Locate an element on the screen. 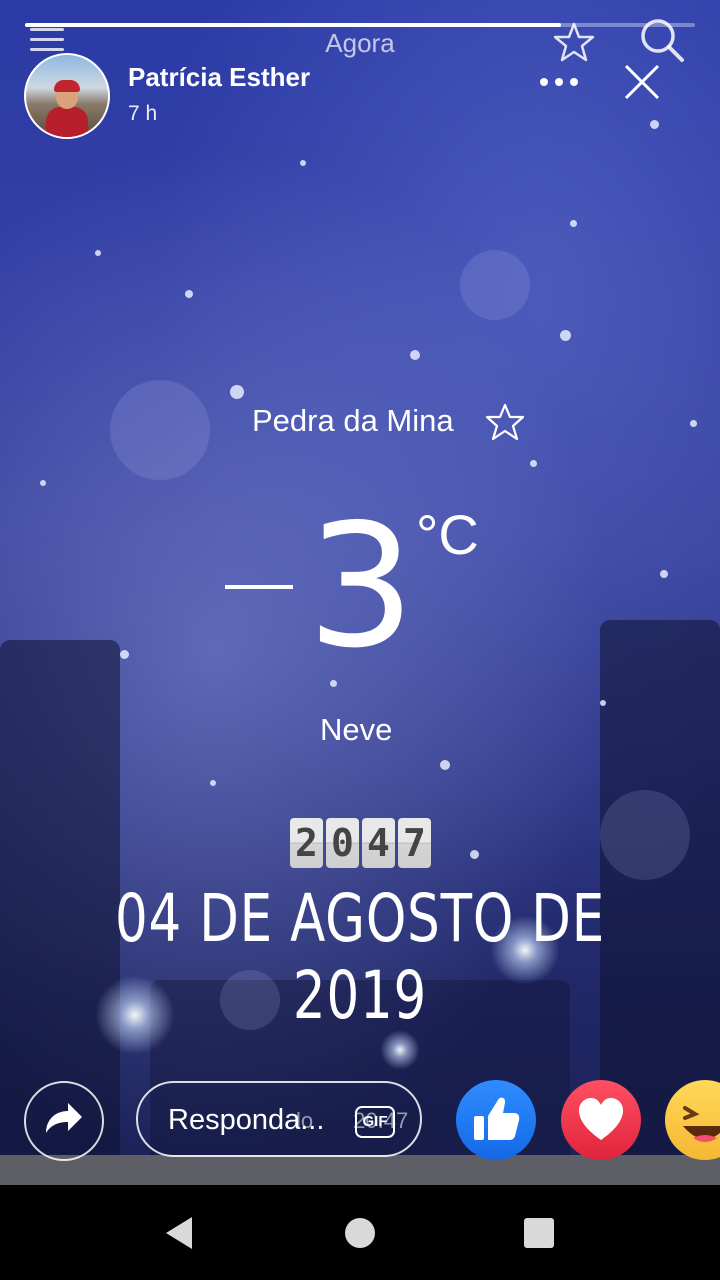  haha-reaction-button is located at coordinates (692, 1120).